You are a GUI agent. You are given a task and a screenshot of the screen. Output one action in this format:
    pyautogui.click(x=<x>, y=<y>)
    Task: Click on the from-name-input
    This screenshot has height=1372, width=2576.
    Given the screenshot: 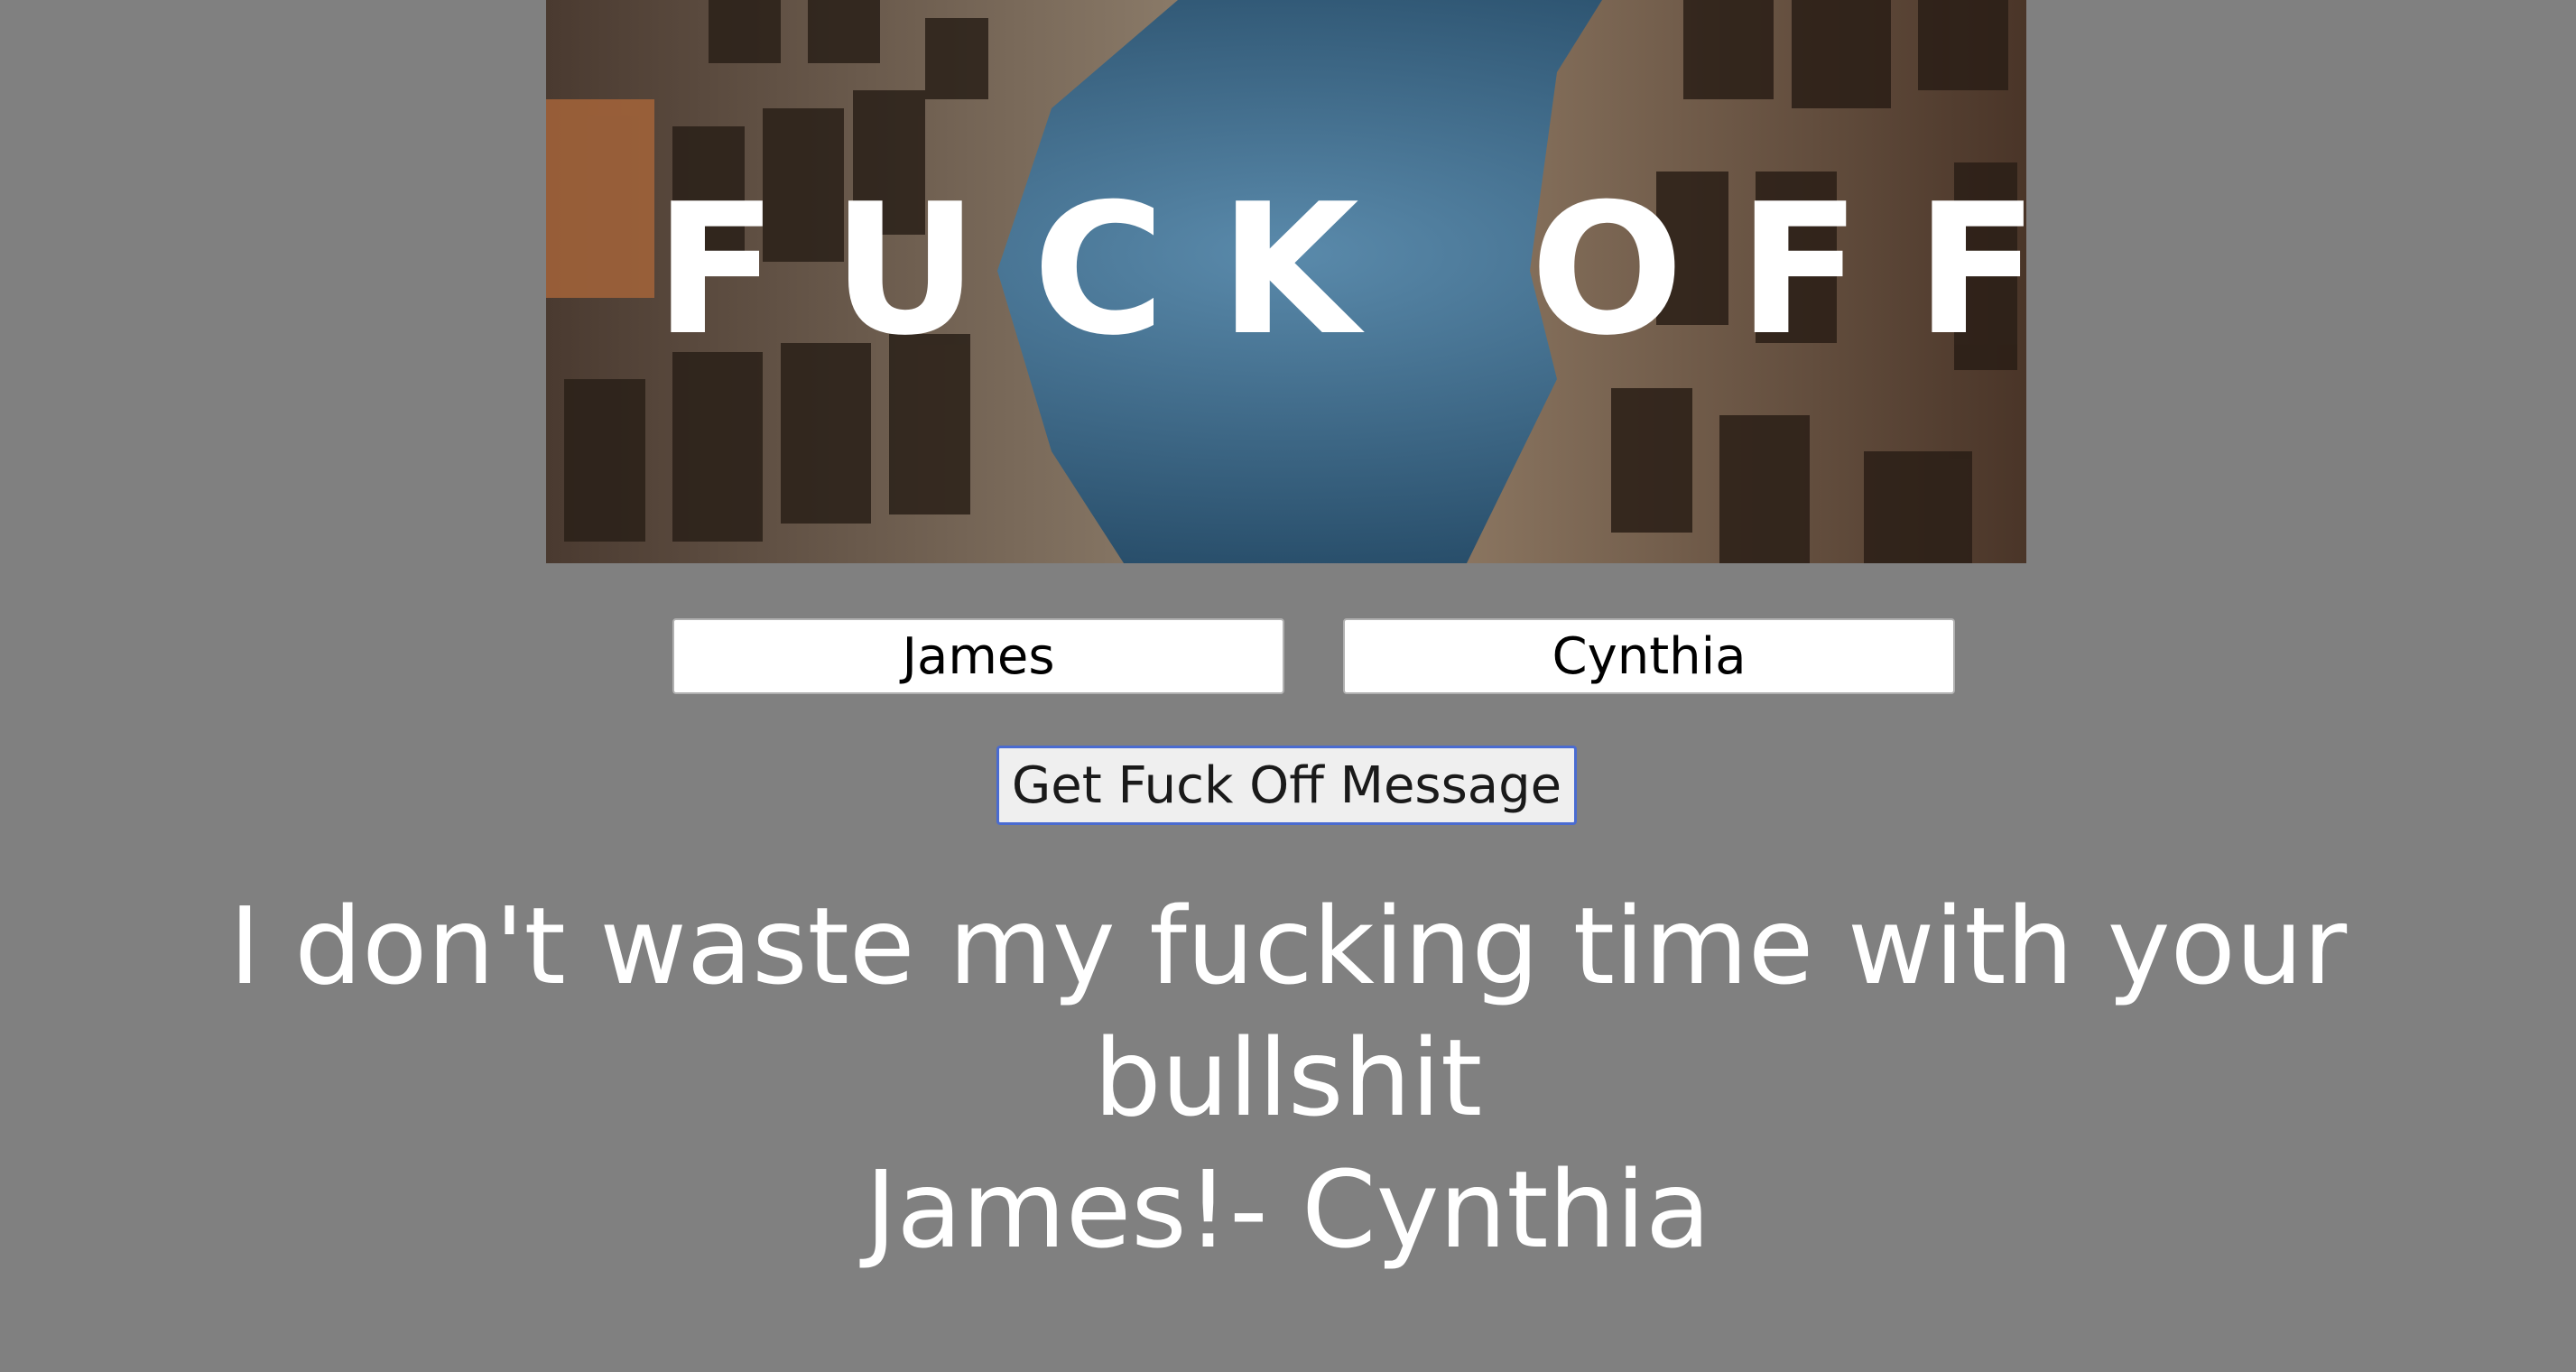 What is the action you would take?
    pyautogui.click(x=978, y=656)
    